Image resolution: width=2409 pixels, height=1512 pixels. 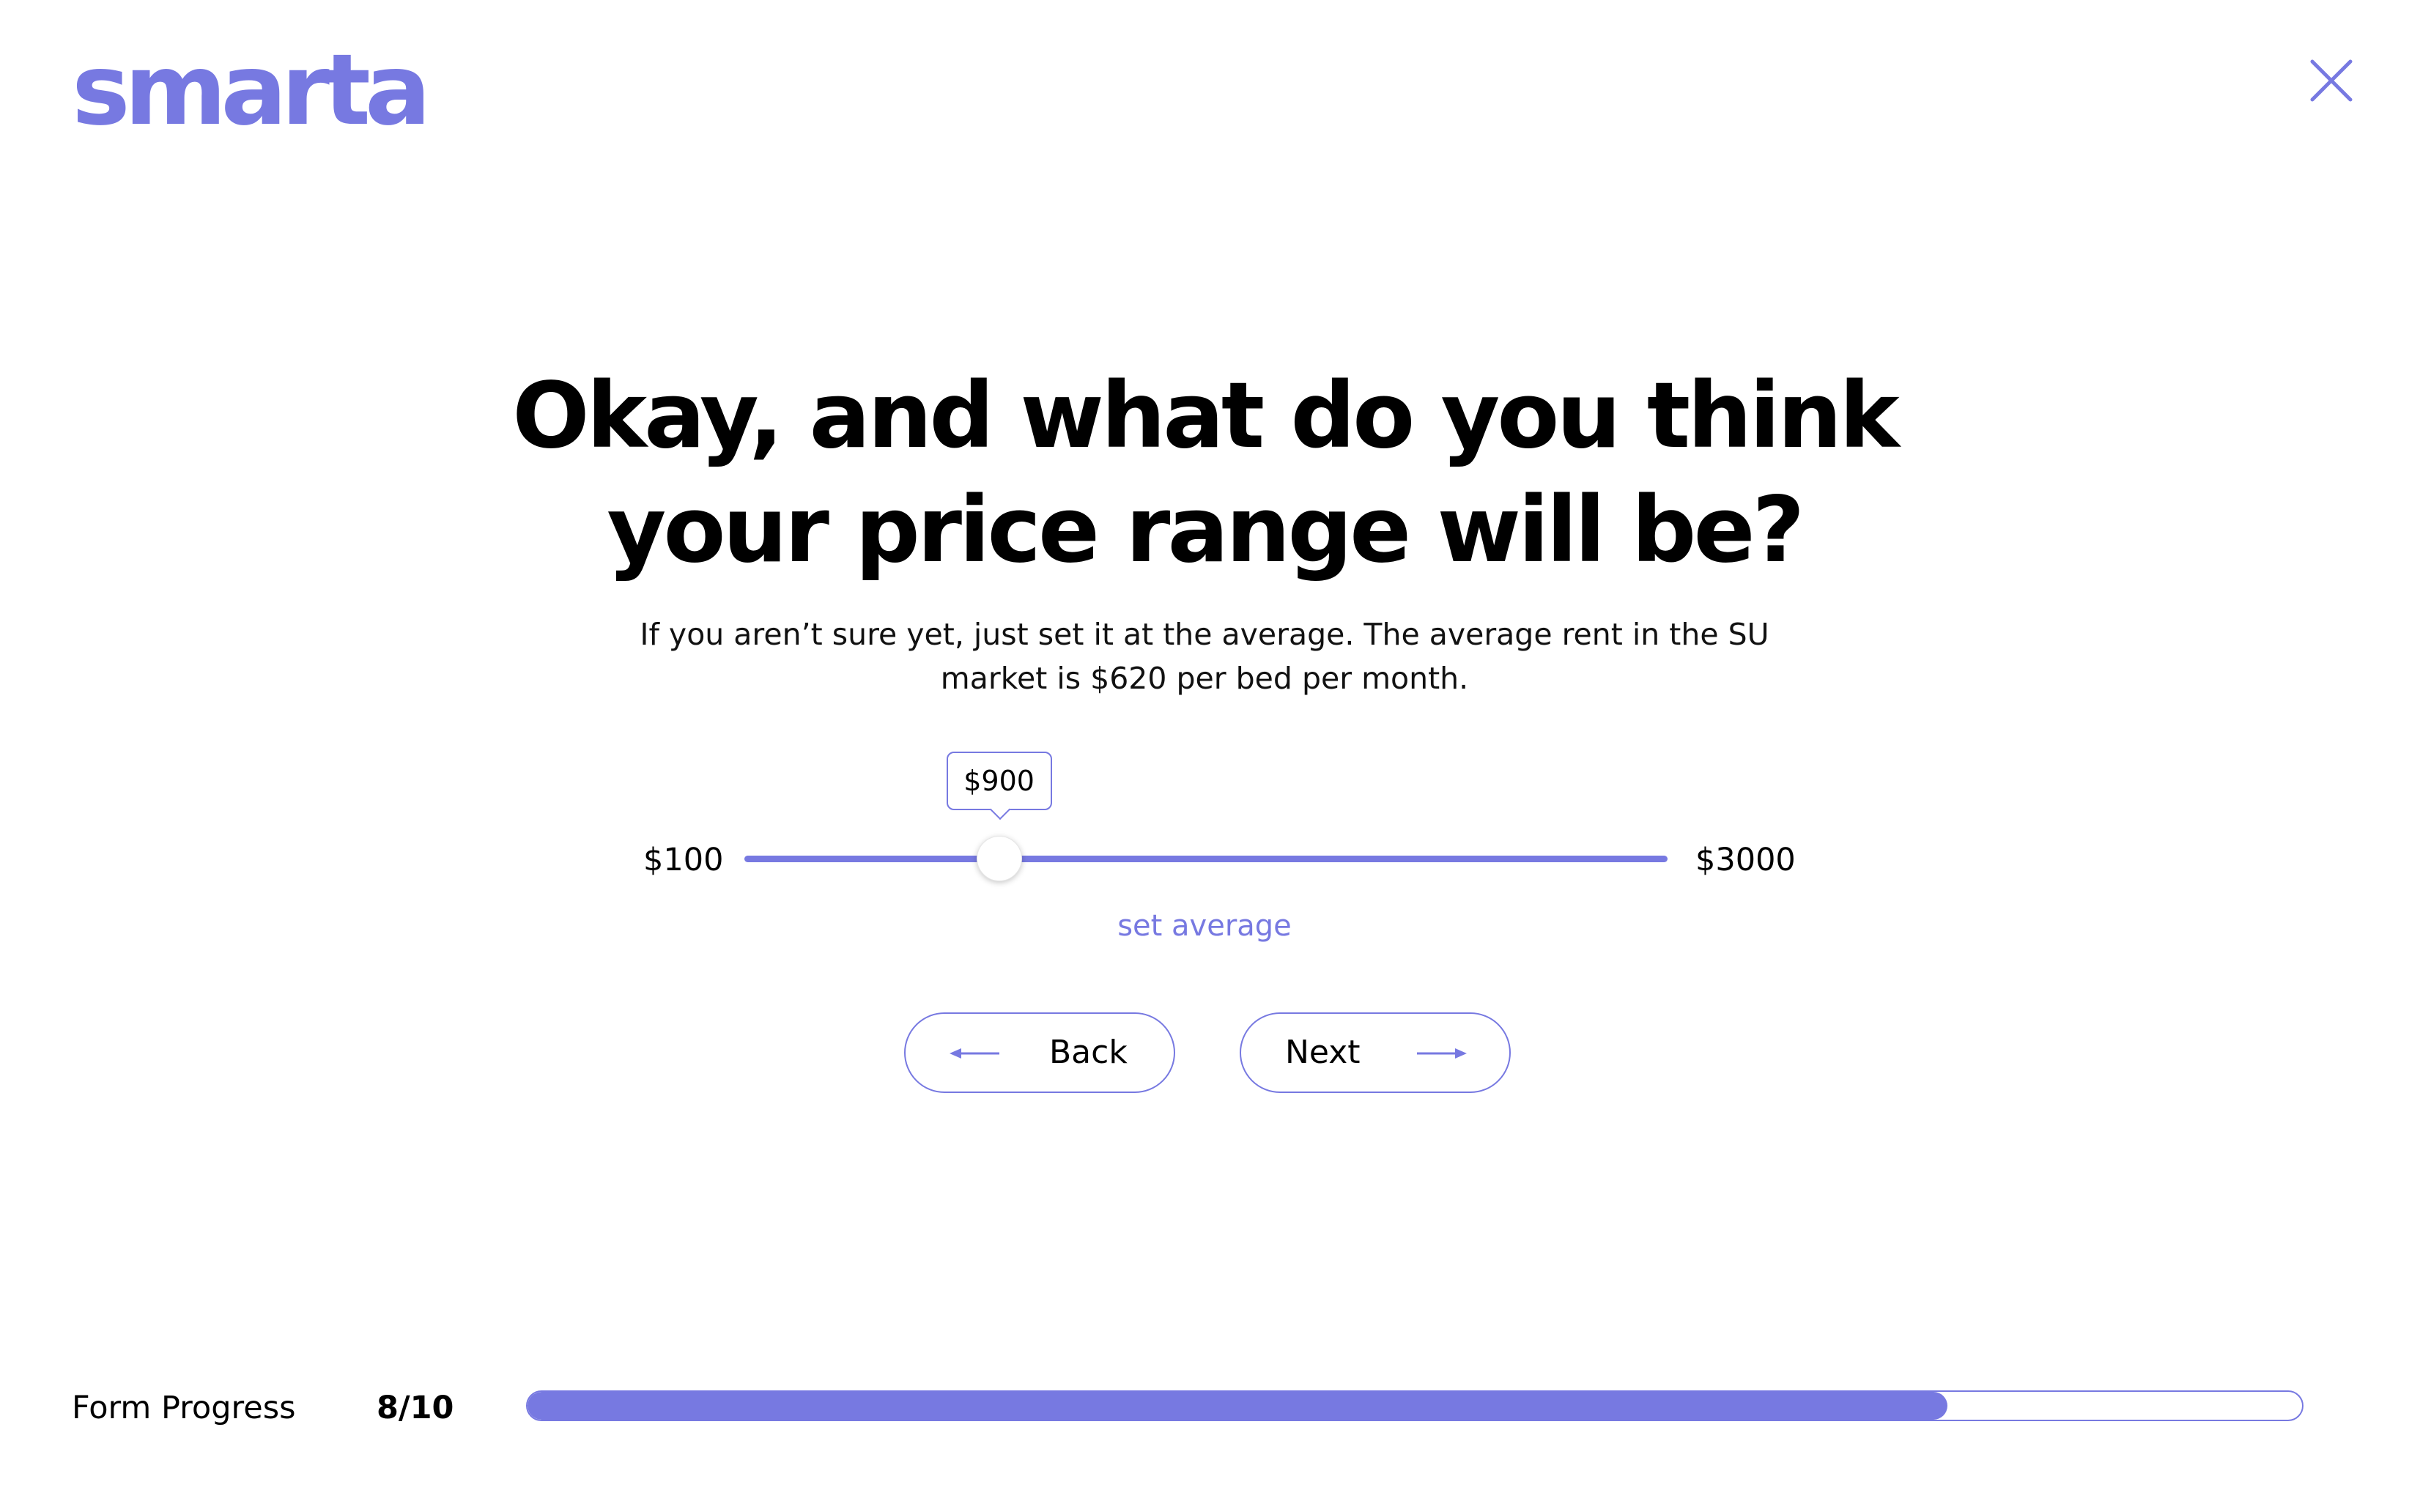 What do you see at coordinates (1237, 1406) in the screenshot?
I see `form-progress-fill` at bounding box center [1237, 1406].